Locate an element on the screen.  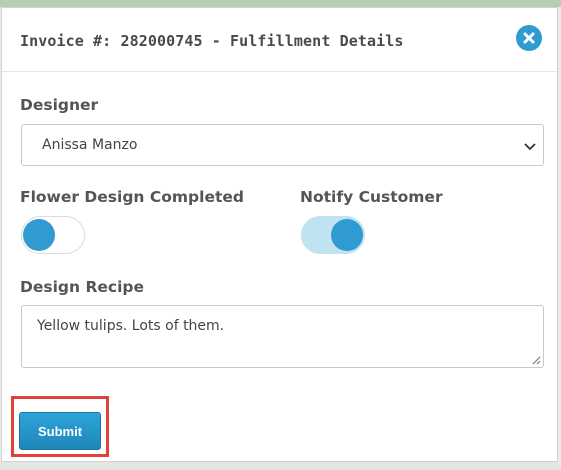
backdrop-top-strip is located at coordinates (280, 3).